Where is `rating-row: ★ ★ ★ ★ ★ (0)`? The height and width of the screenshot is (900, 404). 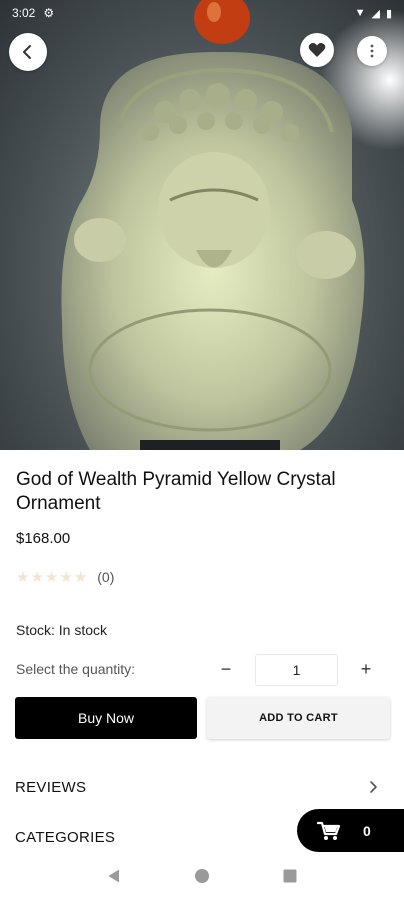
rating-row: ★ ★ ★ ★ ★ (0) is located at coordinates (65, 577).